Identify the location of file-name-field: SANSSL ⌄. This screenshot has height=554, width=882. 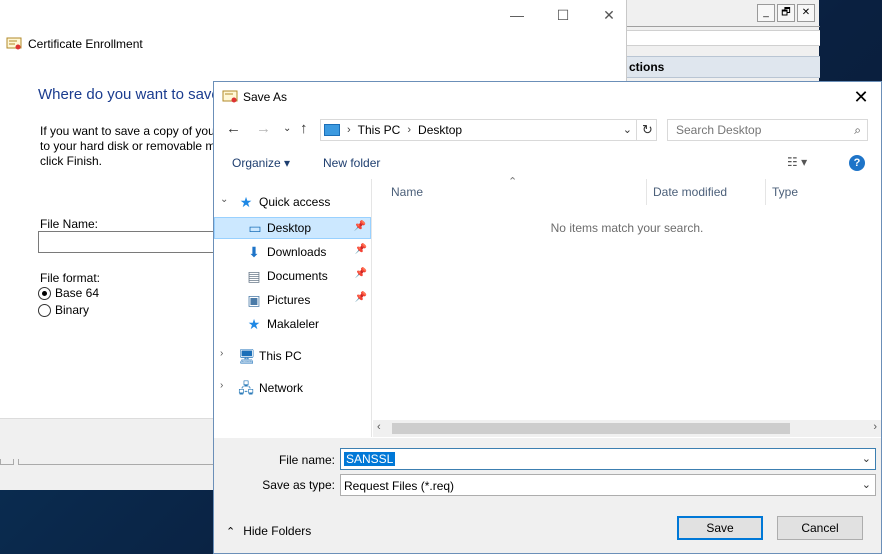
(608, 459).